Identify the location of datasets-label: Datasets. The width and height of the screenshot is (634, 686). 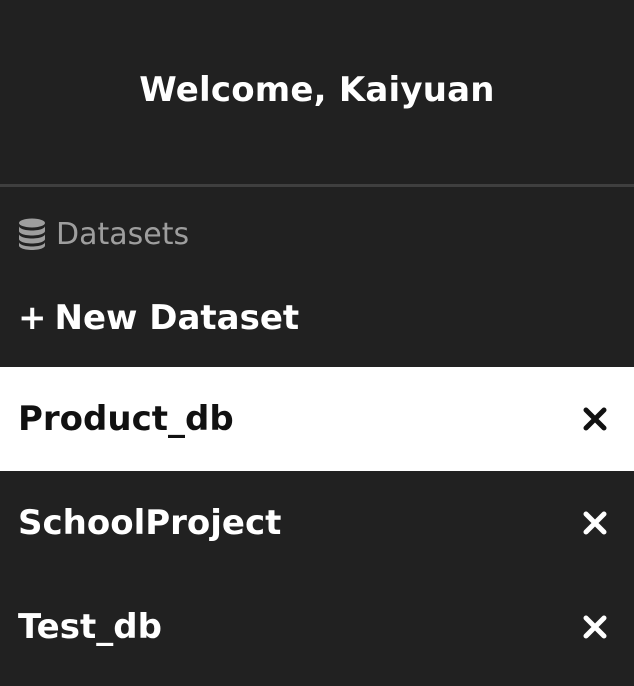
(123, 234).